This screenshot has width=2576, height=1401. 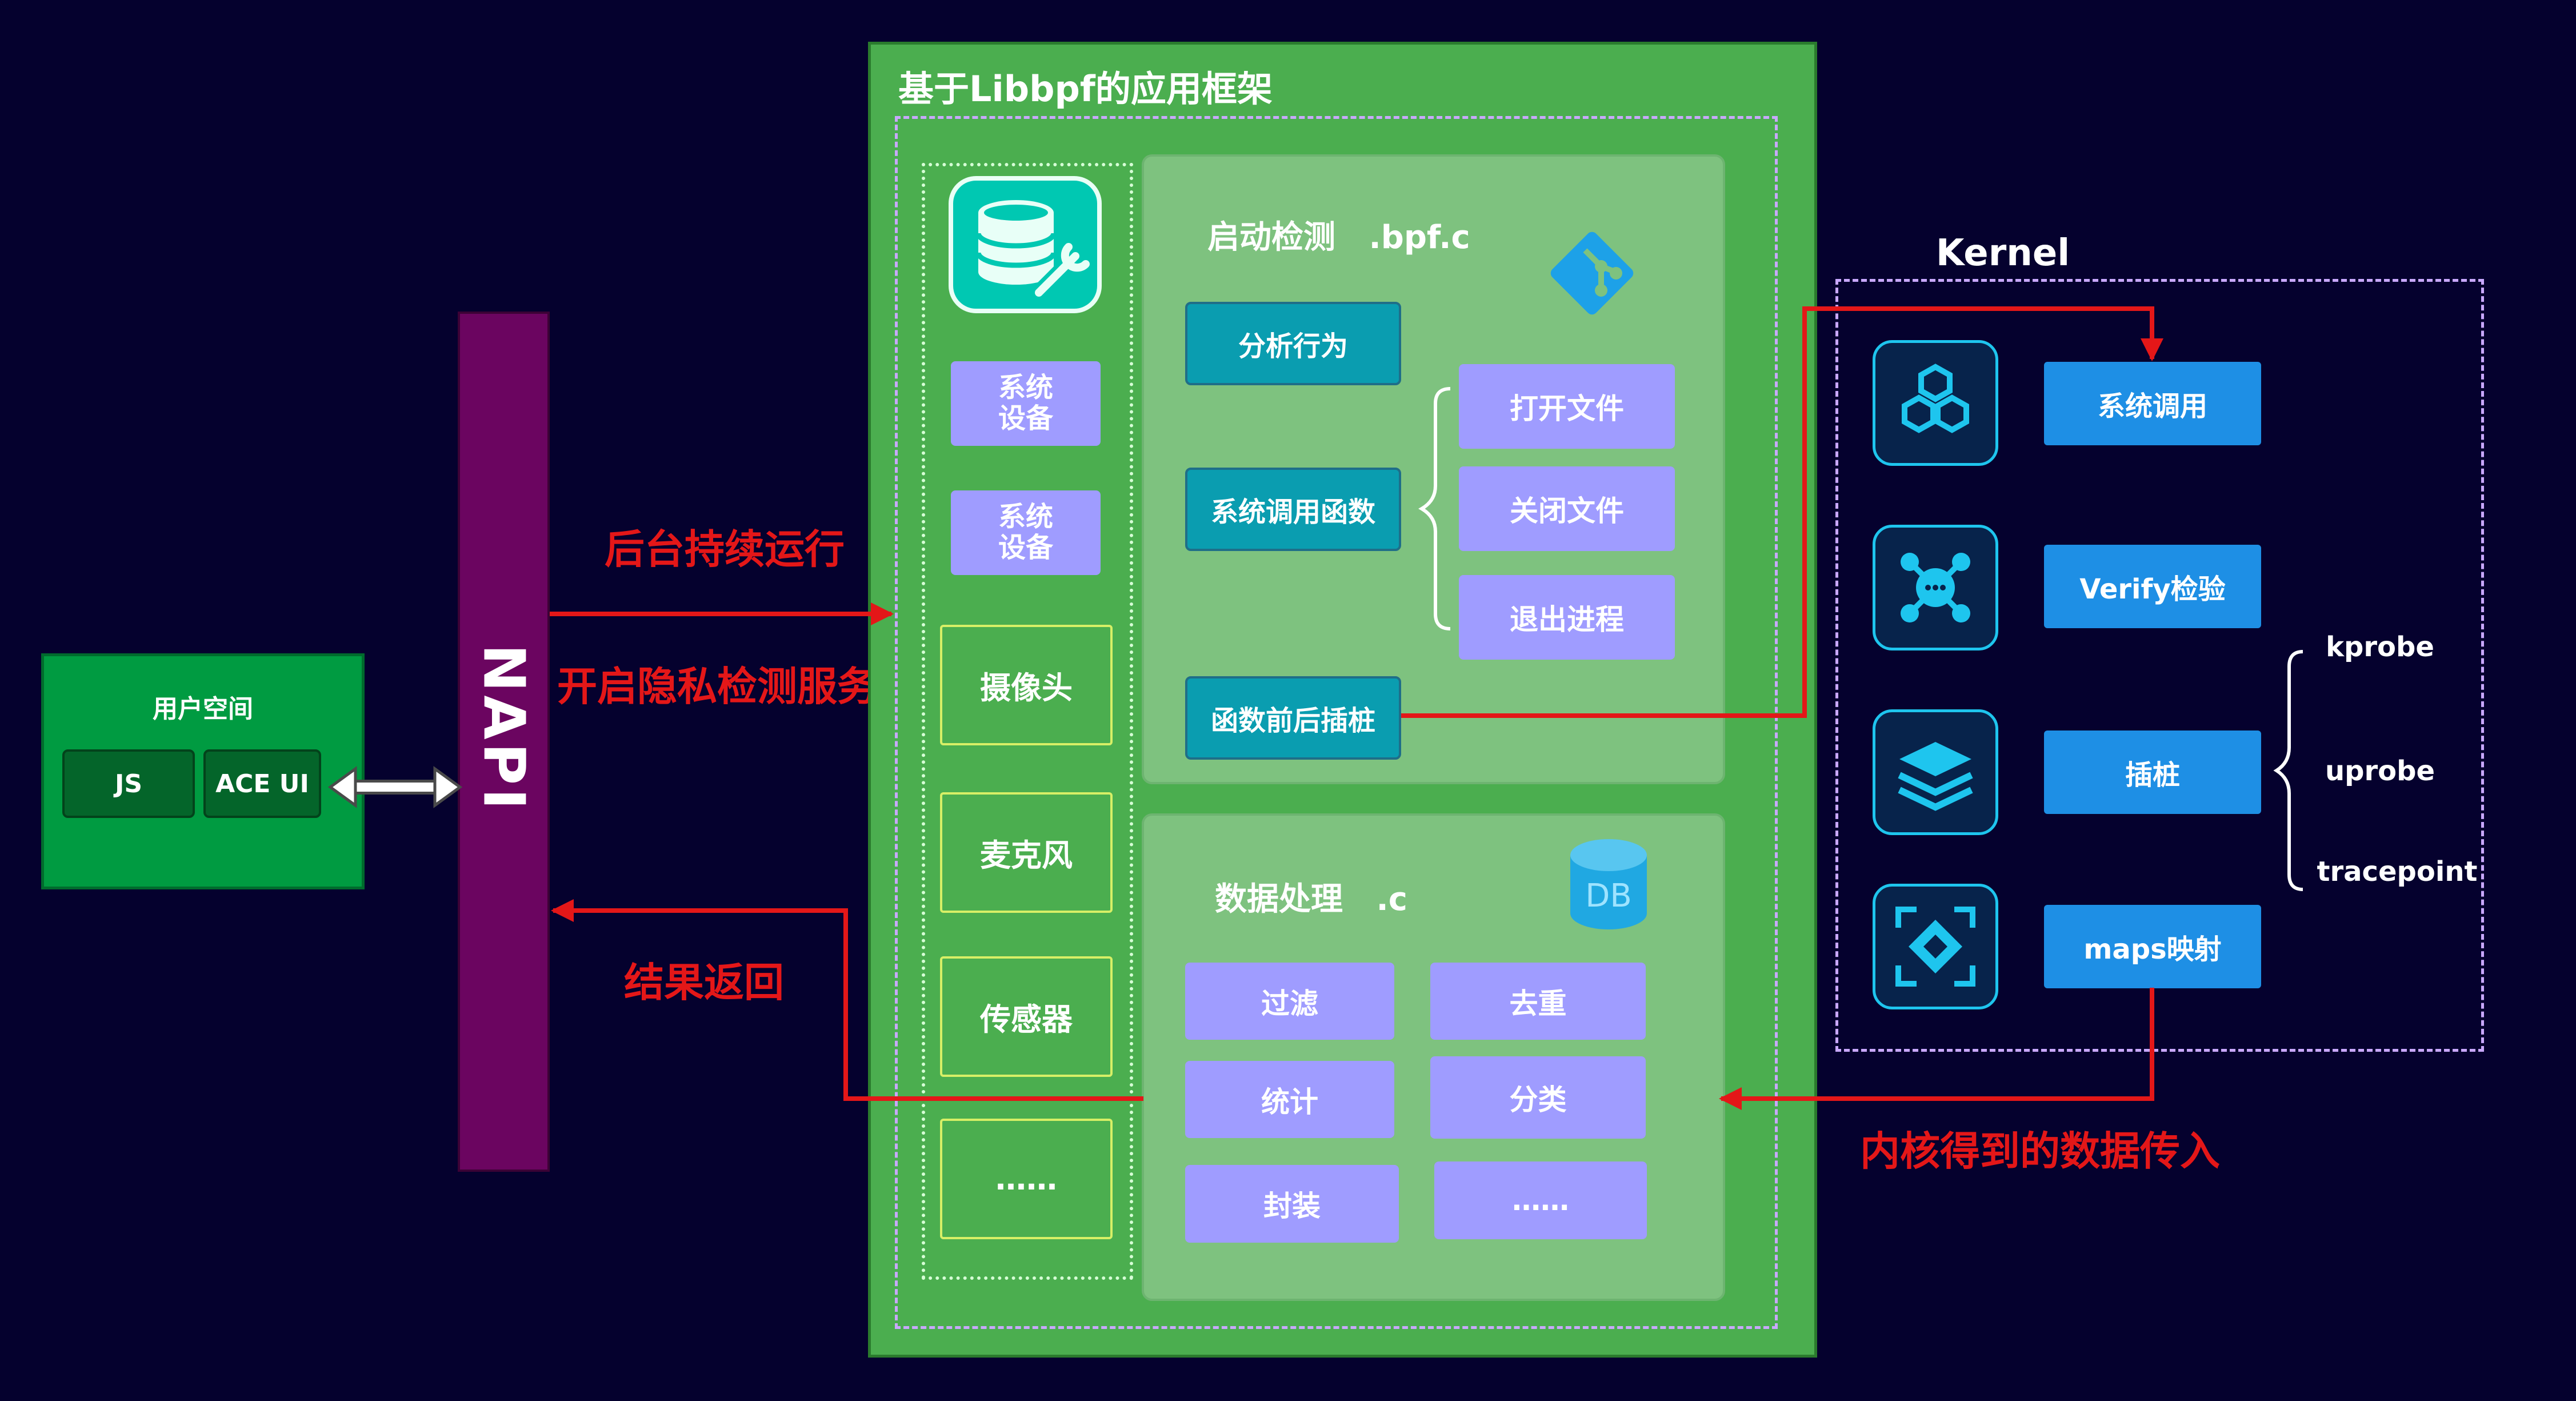 I want to click on syscall-brace, so click(x=1434, y=509).